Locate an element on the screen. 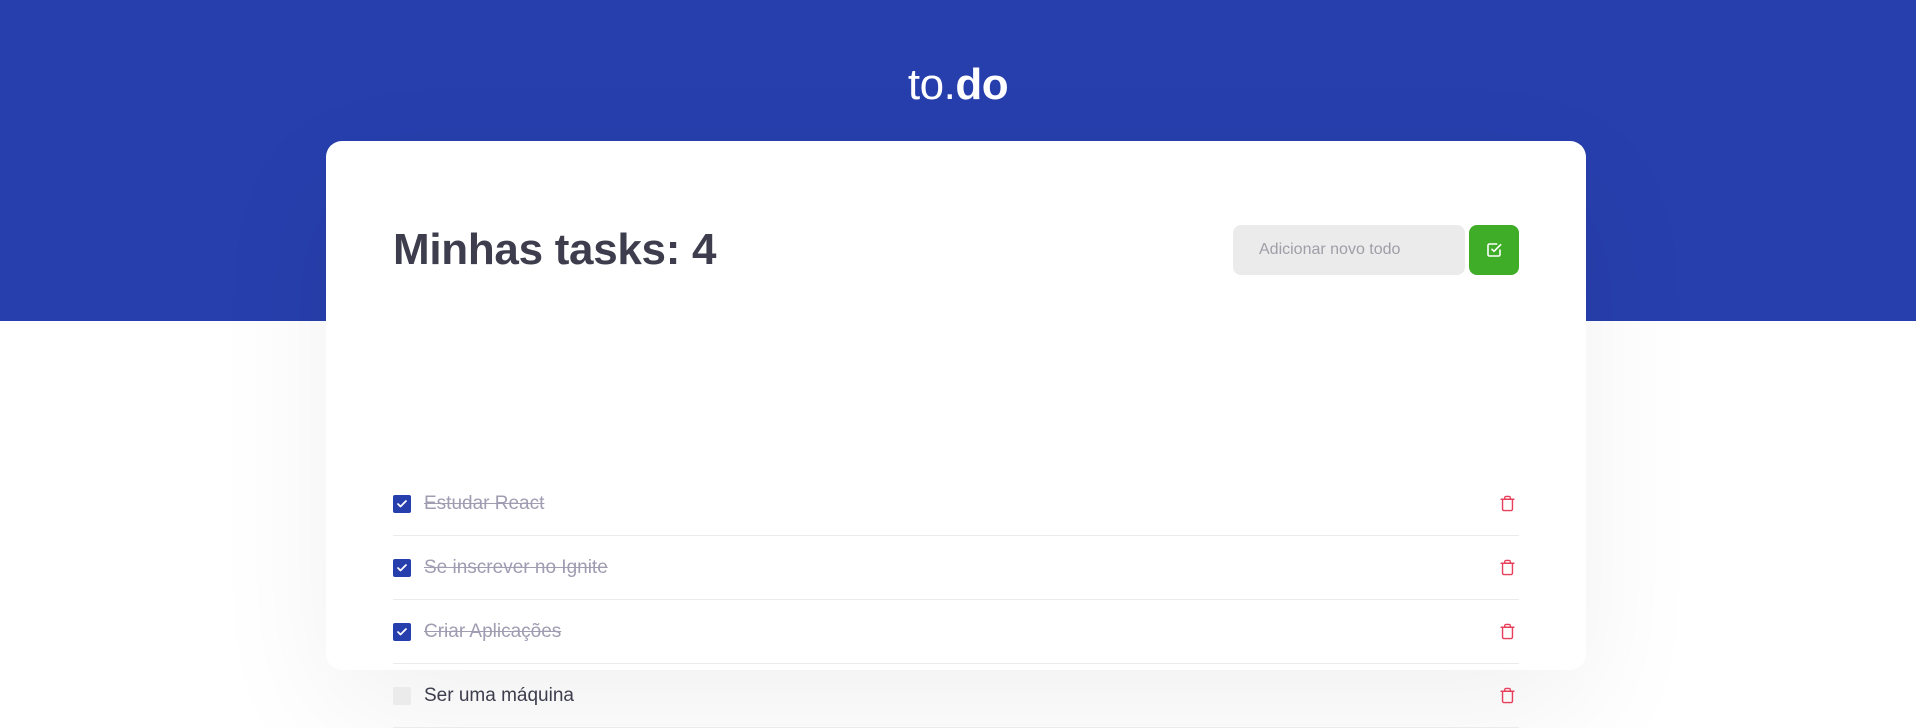  app-logo: to.do is located at coordinates (958, 85).